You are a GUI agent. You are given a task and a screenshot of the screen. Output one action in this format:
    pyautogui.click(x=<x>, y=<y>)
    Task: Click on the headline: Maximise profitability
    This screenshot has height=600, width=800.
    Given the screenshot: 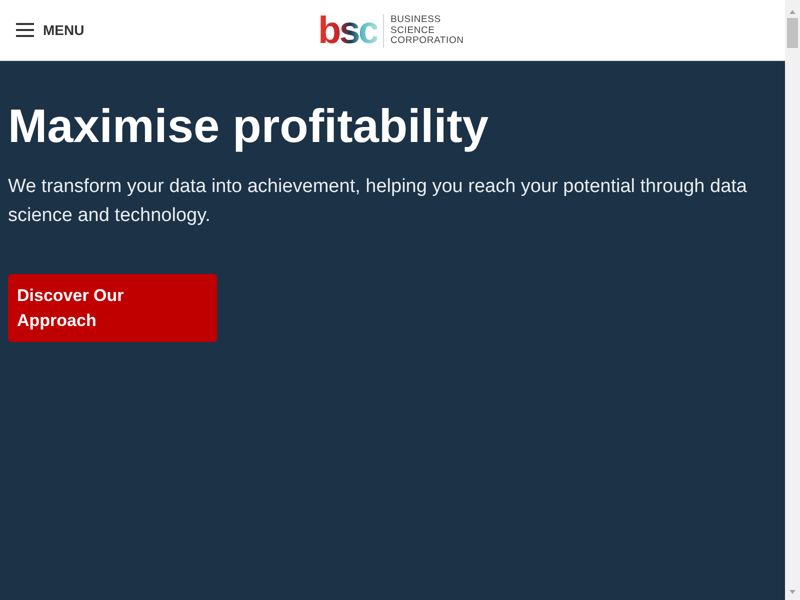 What is the action you would take?
    pyautogui.click(x=249, y=126)
    